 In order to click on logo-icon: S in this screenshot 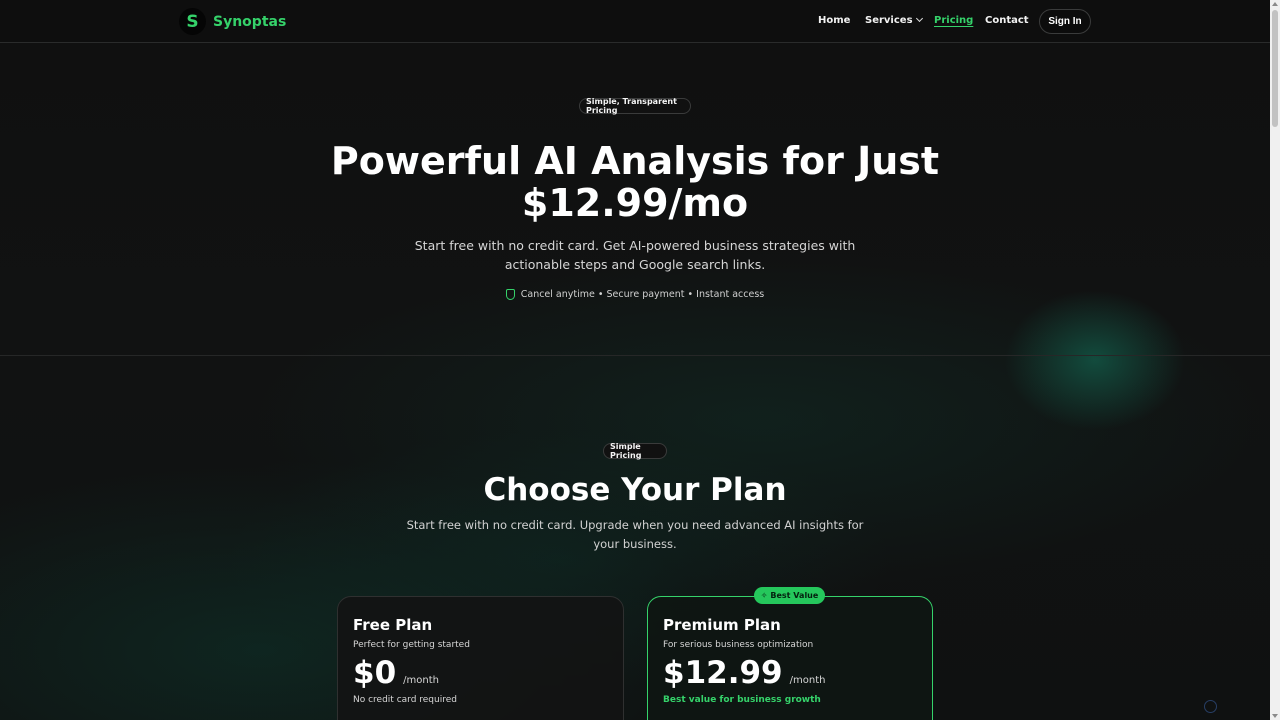, I will do `click(192, 21)`.